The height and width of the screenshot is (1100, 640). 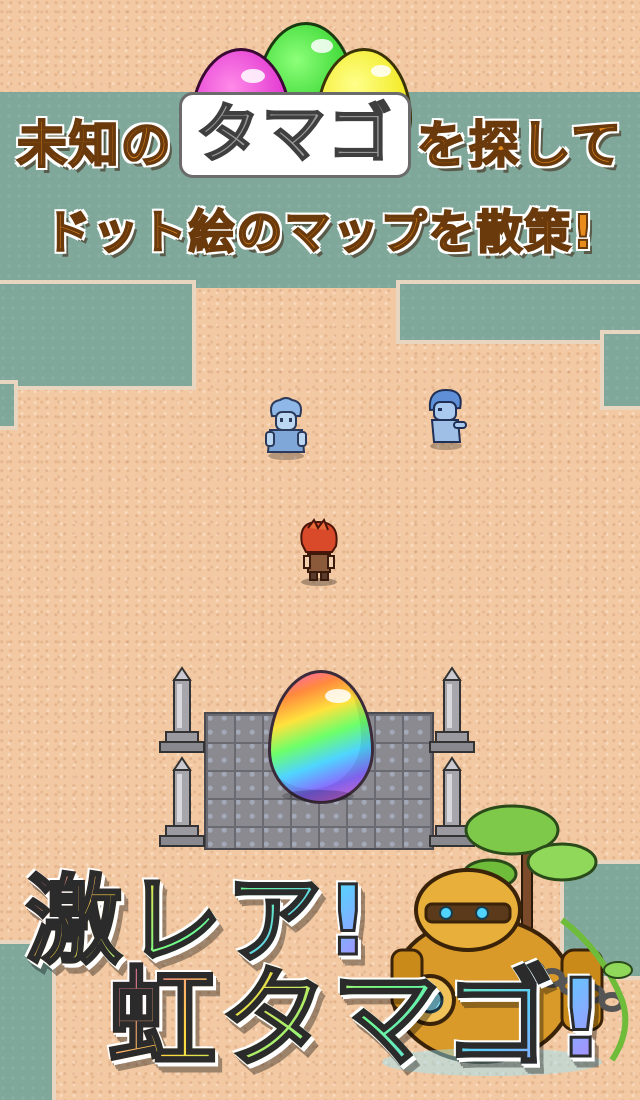 What do you see at coordinates (452, 709) in the screenshot?
I see `stone-pillar-top-right` at bounding box center [452, 709].